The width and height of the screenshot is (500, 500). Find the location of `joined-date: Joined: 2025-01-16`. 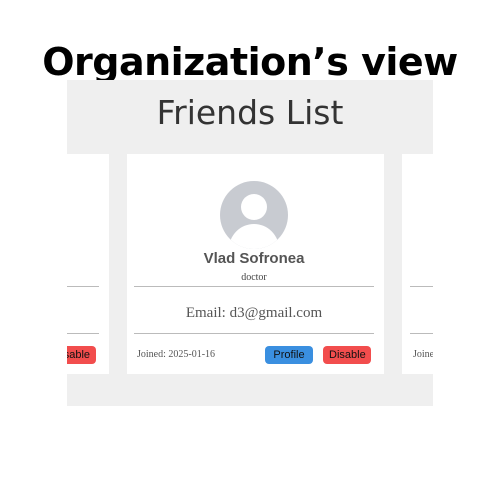

joined-date: Joined: 2025-01-16 is located at coordinates (176, 354).